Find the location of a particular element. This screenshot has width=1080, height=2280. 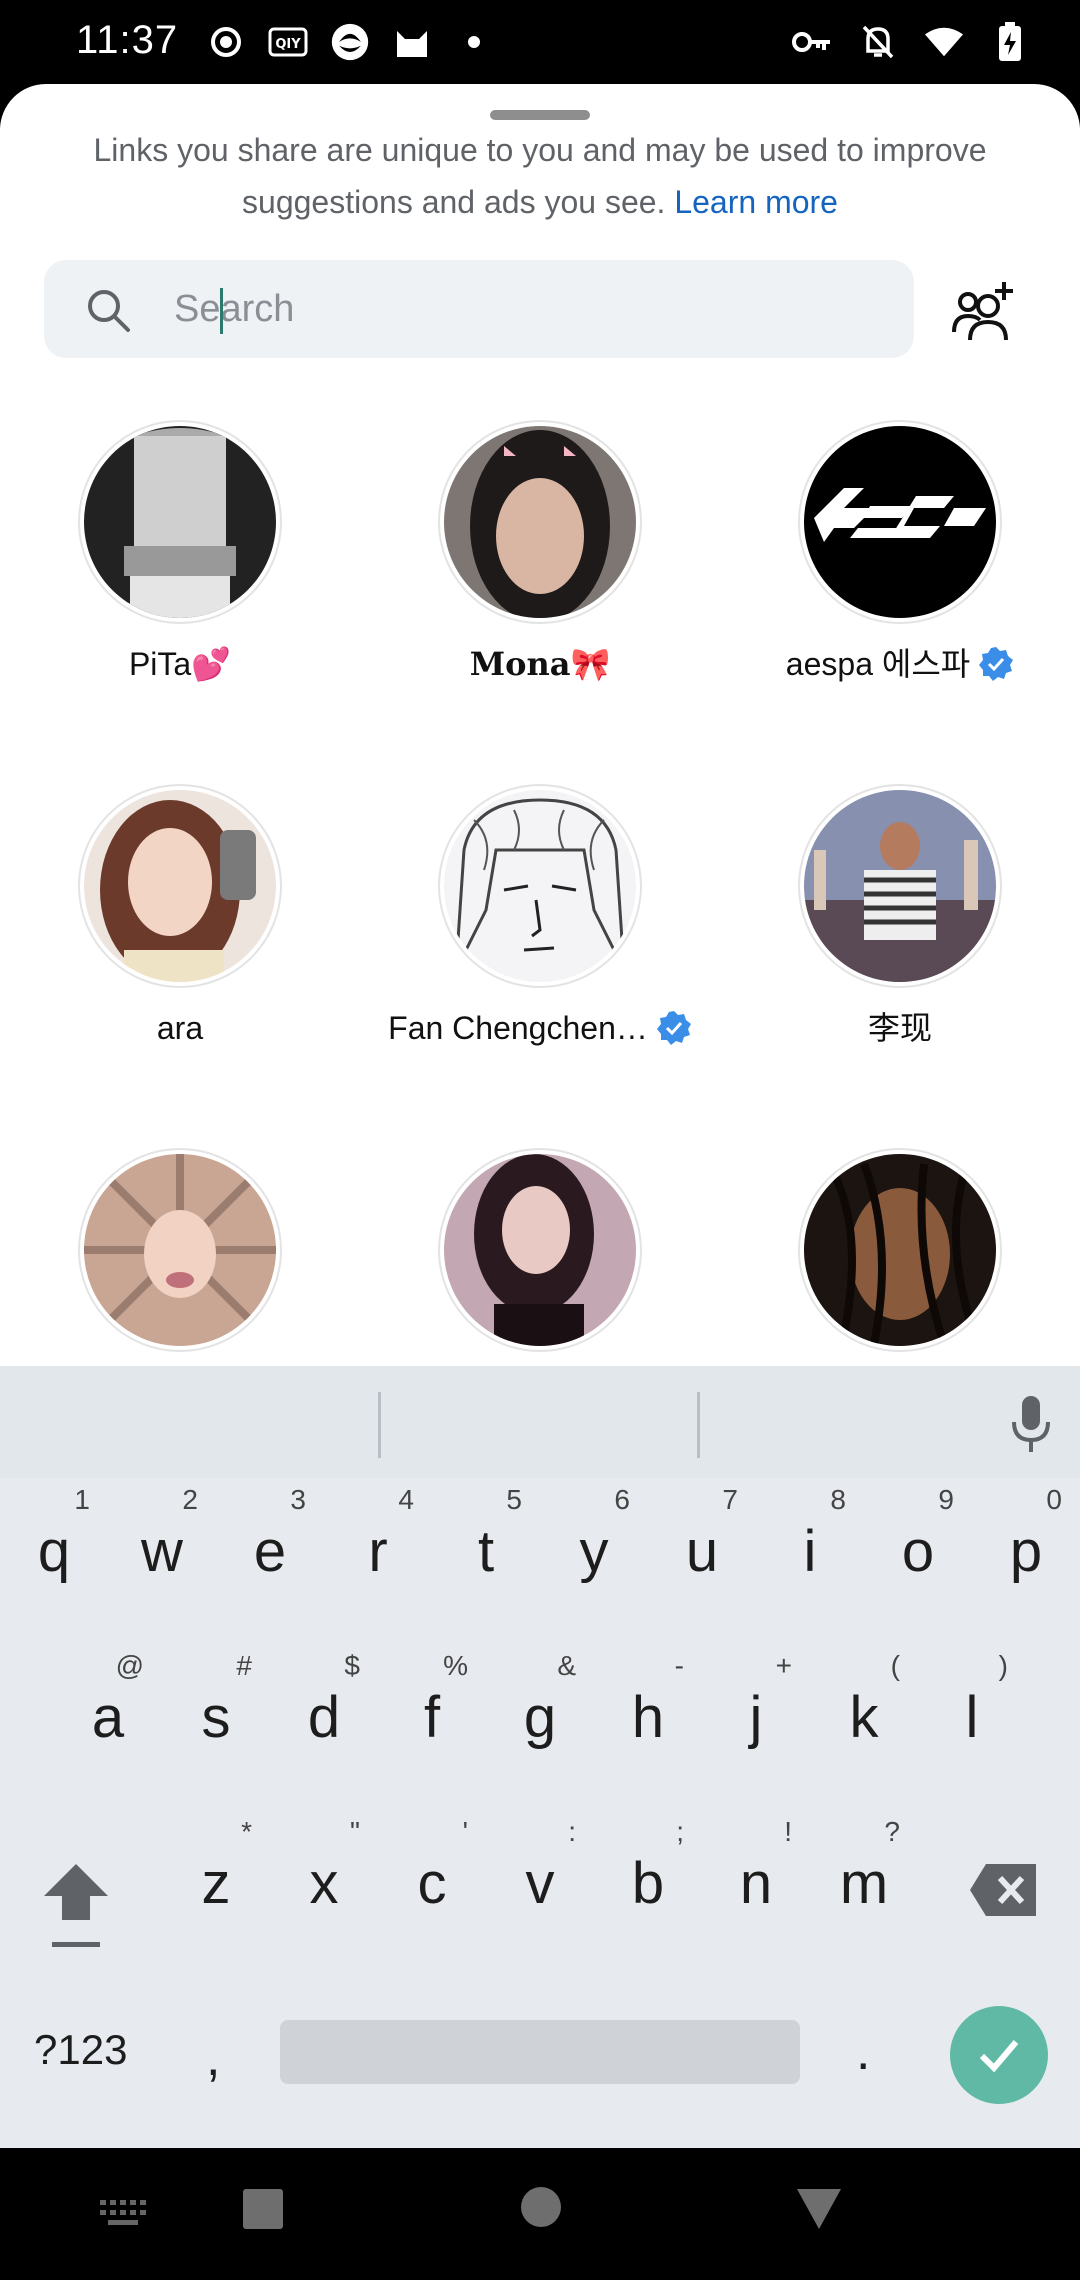

contact-item: 李现 is located at coordinates (900, 949).